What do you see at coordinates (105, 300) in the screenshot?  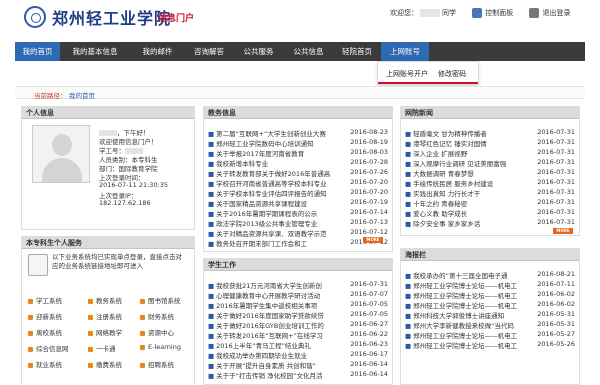 I see `service-academic: 教务系统` at bounding box center [105, 300].